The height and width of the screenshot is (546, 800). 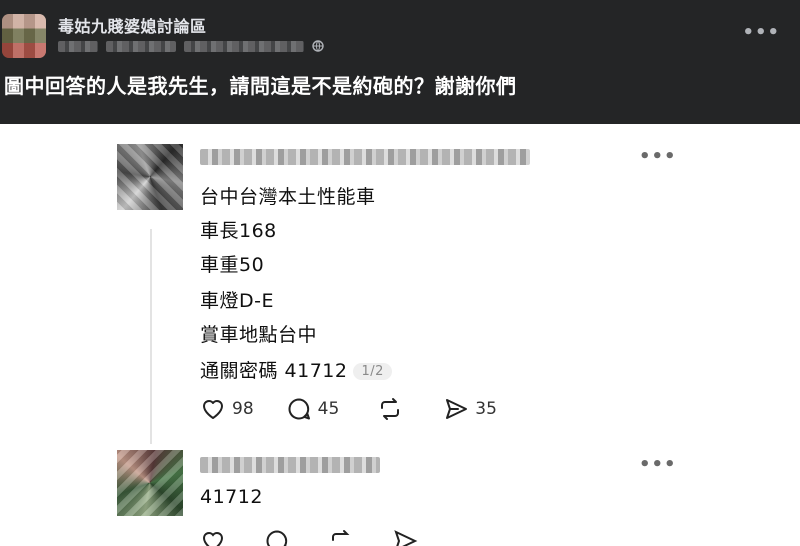 What do you see at coordinates (470, 409) in the screenshot?
I see `share-button: 35` at bounding box center [470, 409].